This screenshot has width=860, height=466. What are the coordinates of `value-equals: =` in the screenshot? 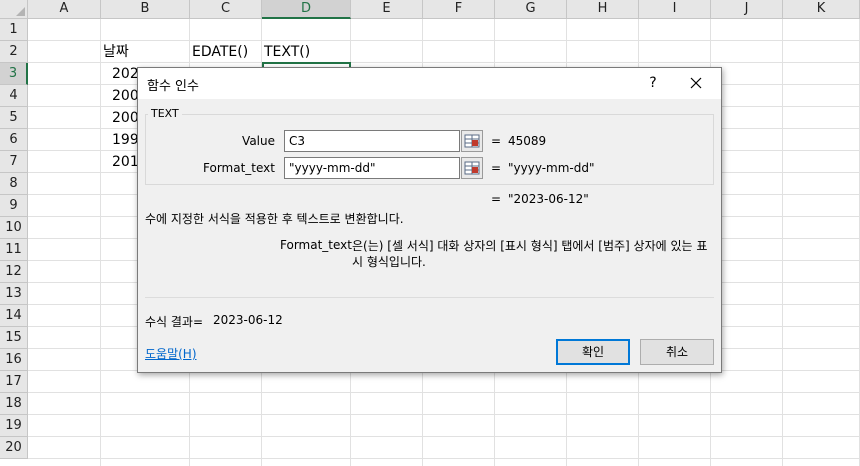 It's located at (496, 141).